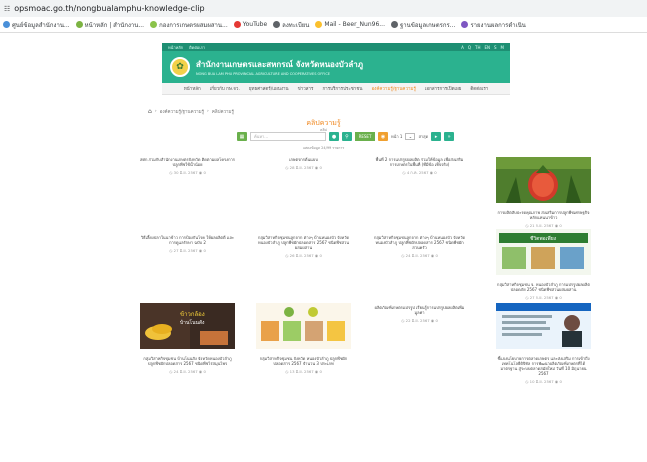  I want to click on home-icon: ⌂, so click(150, 111).